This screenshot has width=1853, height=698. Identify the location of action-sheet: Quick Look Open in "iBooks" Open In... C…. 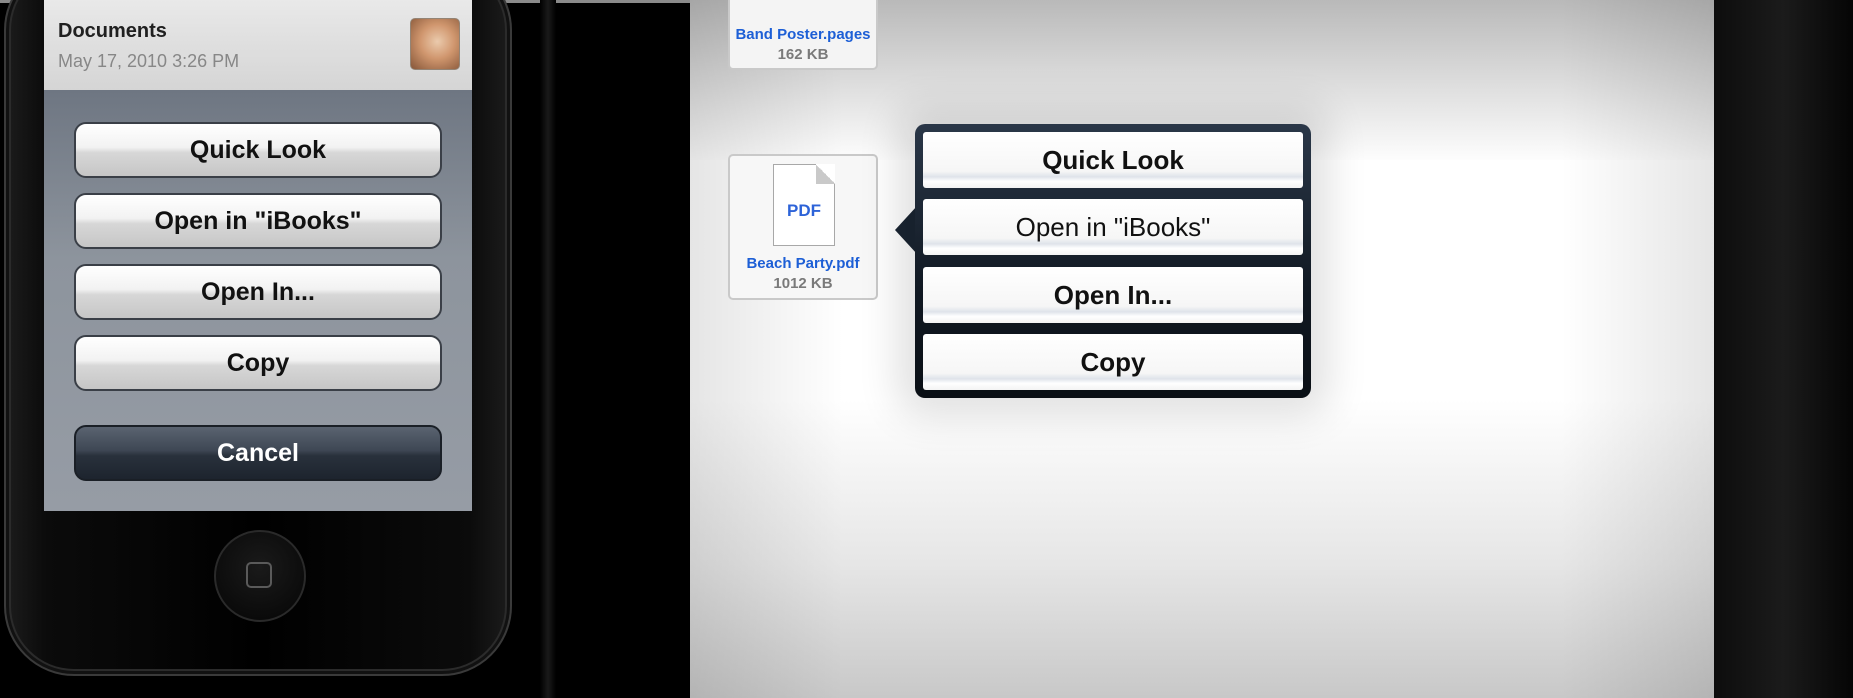
(258, 300).